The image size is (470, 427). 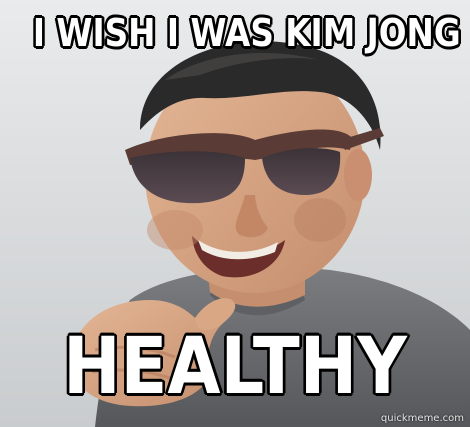 I want to click on meme-caption-top: I WISH I WAS KIM JONG, so click(x=246, y=33).